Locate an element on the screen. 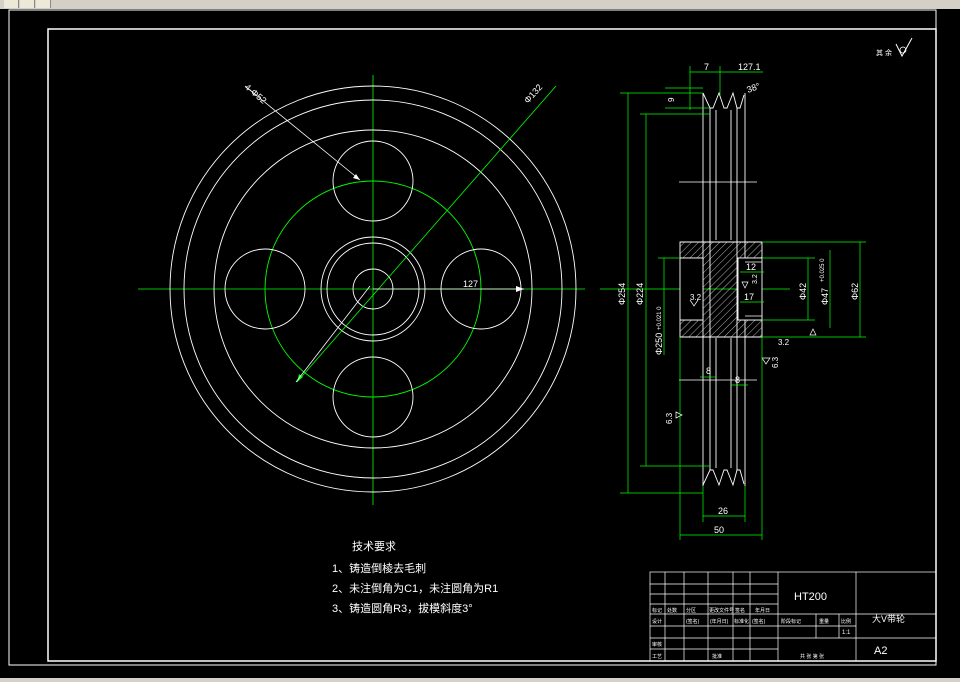 The width and height of the screenshot is (960, 682). svg-text: Φ42 is located at coordinates (803, 291).